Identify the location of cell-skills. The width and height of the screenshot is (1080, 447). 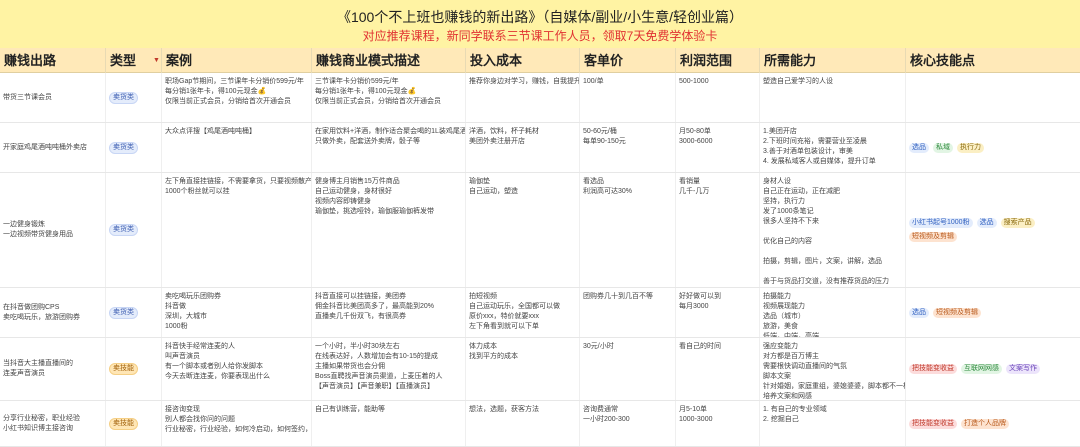
(993, 97).